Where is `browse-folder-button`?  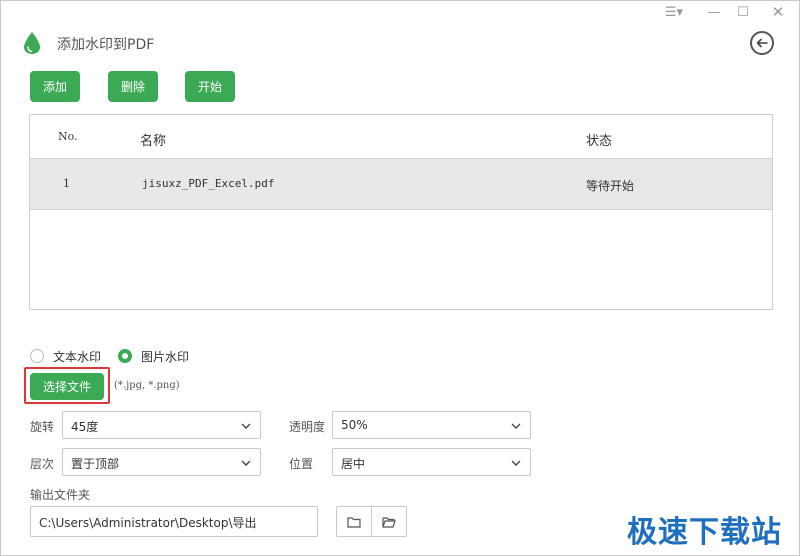
browse-folder-button is located at coordinates (354, 521).